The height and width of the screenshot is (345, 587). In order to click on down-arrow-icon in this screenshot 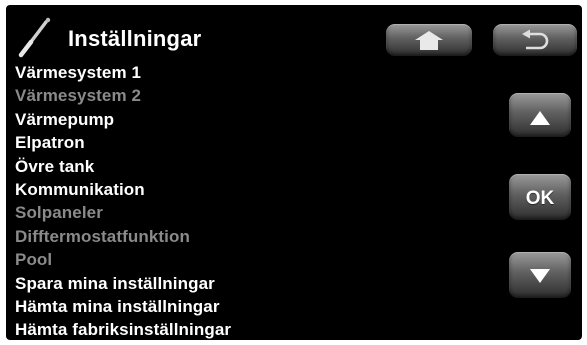, I will do `click(540, 276)`.